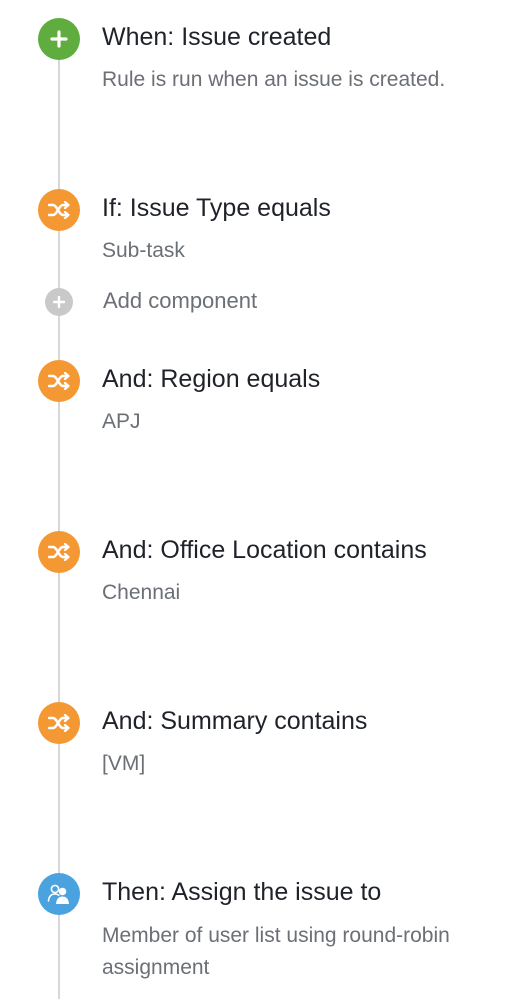  Describe the element at coordinates (141, 592) in the screenshot. I see `component-description: Chennai` at that location.